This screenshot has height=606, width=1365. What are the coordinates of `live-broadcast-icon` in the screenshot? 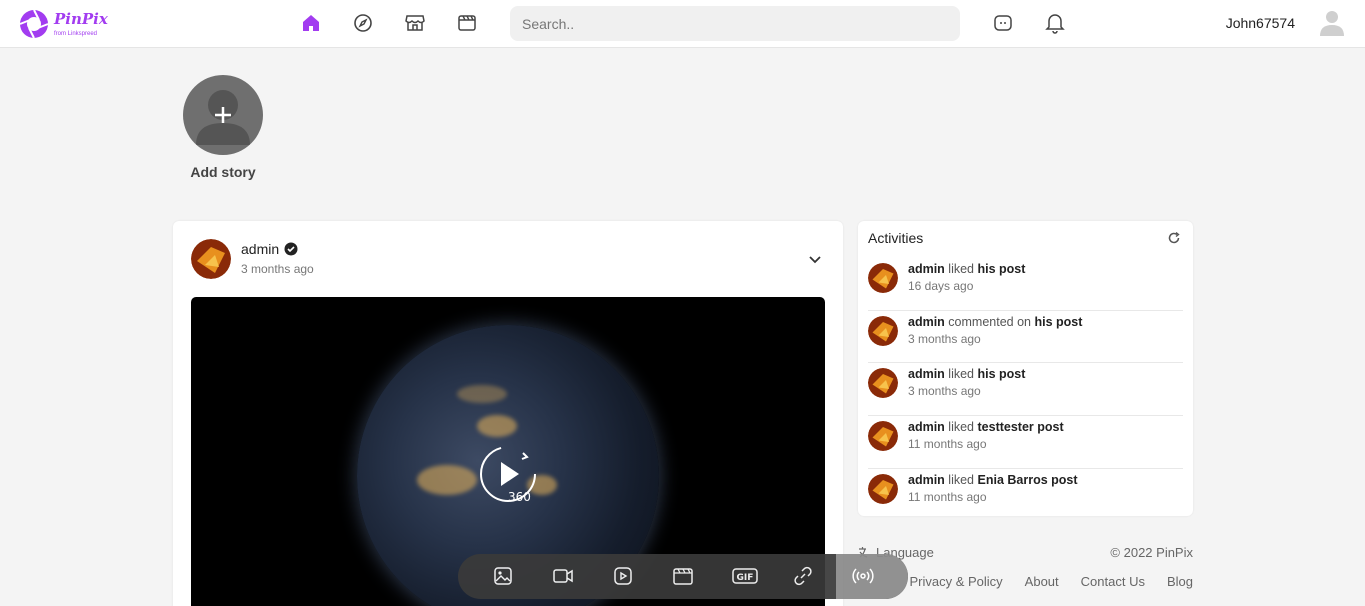 It's located at (863, 576).